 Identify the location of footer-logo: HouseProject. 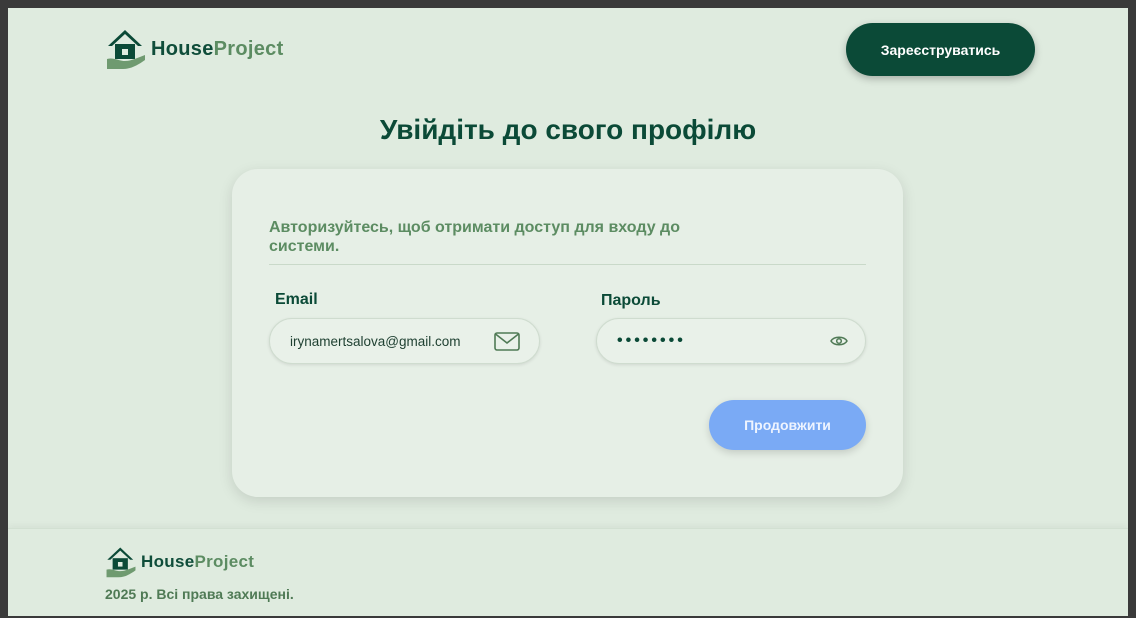
(179, 562).